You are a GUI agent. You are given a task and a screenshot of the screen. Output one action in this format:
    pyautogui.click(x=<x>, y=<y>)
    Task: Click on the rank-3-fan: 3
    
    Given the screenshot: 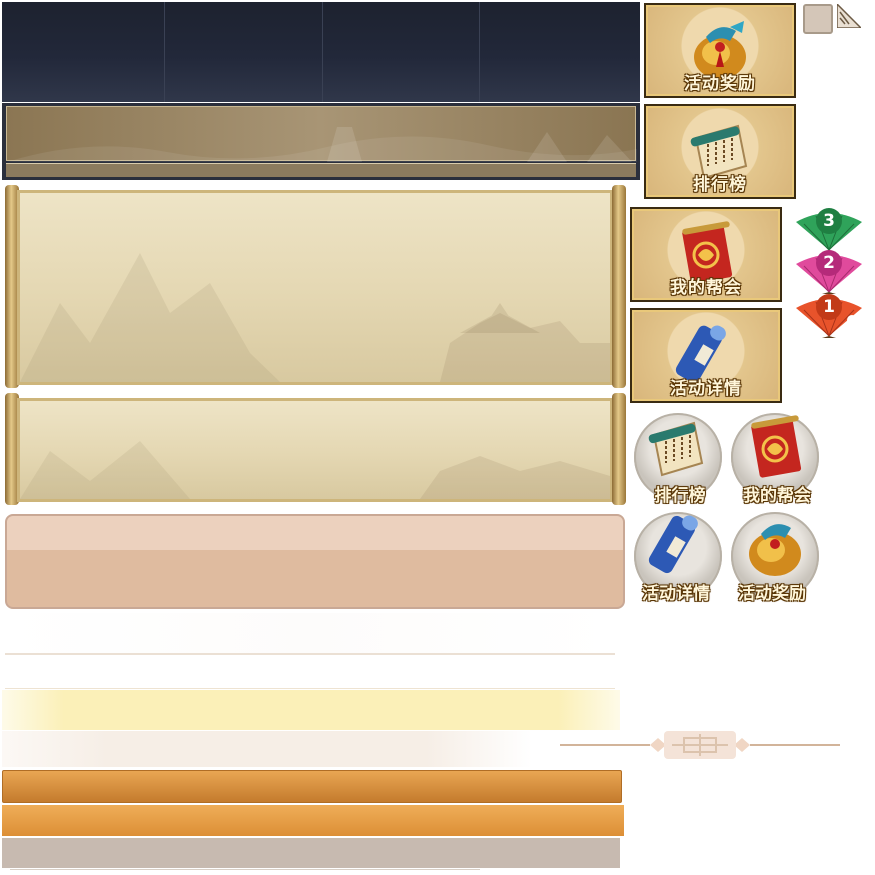 What is the action you would take?
    pyautogui.click(x=829, y=230)
    